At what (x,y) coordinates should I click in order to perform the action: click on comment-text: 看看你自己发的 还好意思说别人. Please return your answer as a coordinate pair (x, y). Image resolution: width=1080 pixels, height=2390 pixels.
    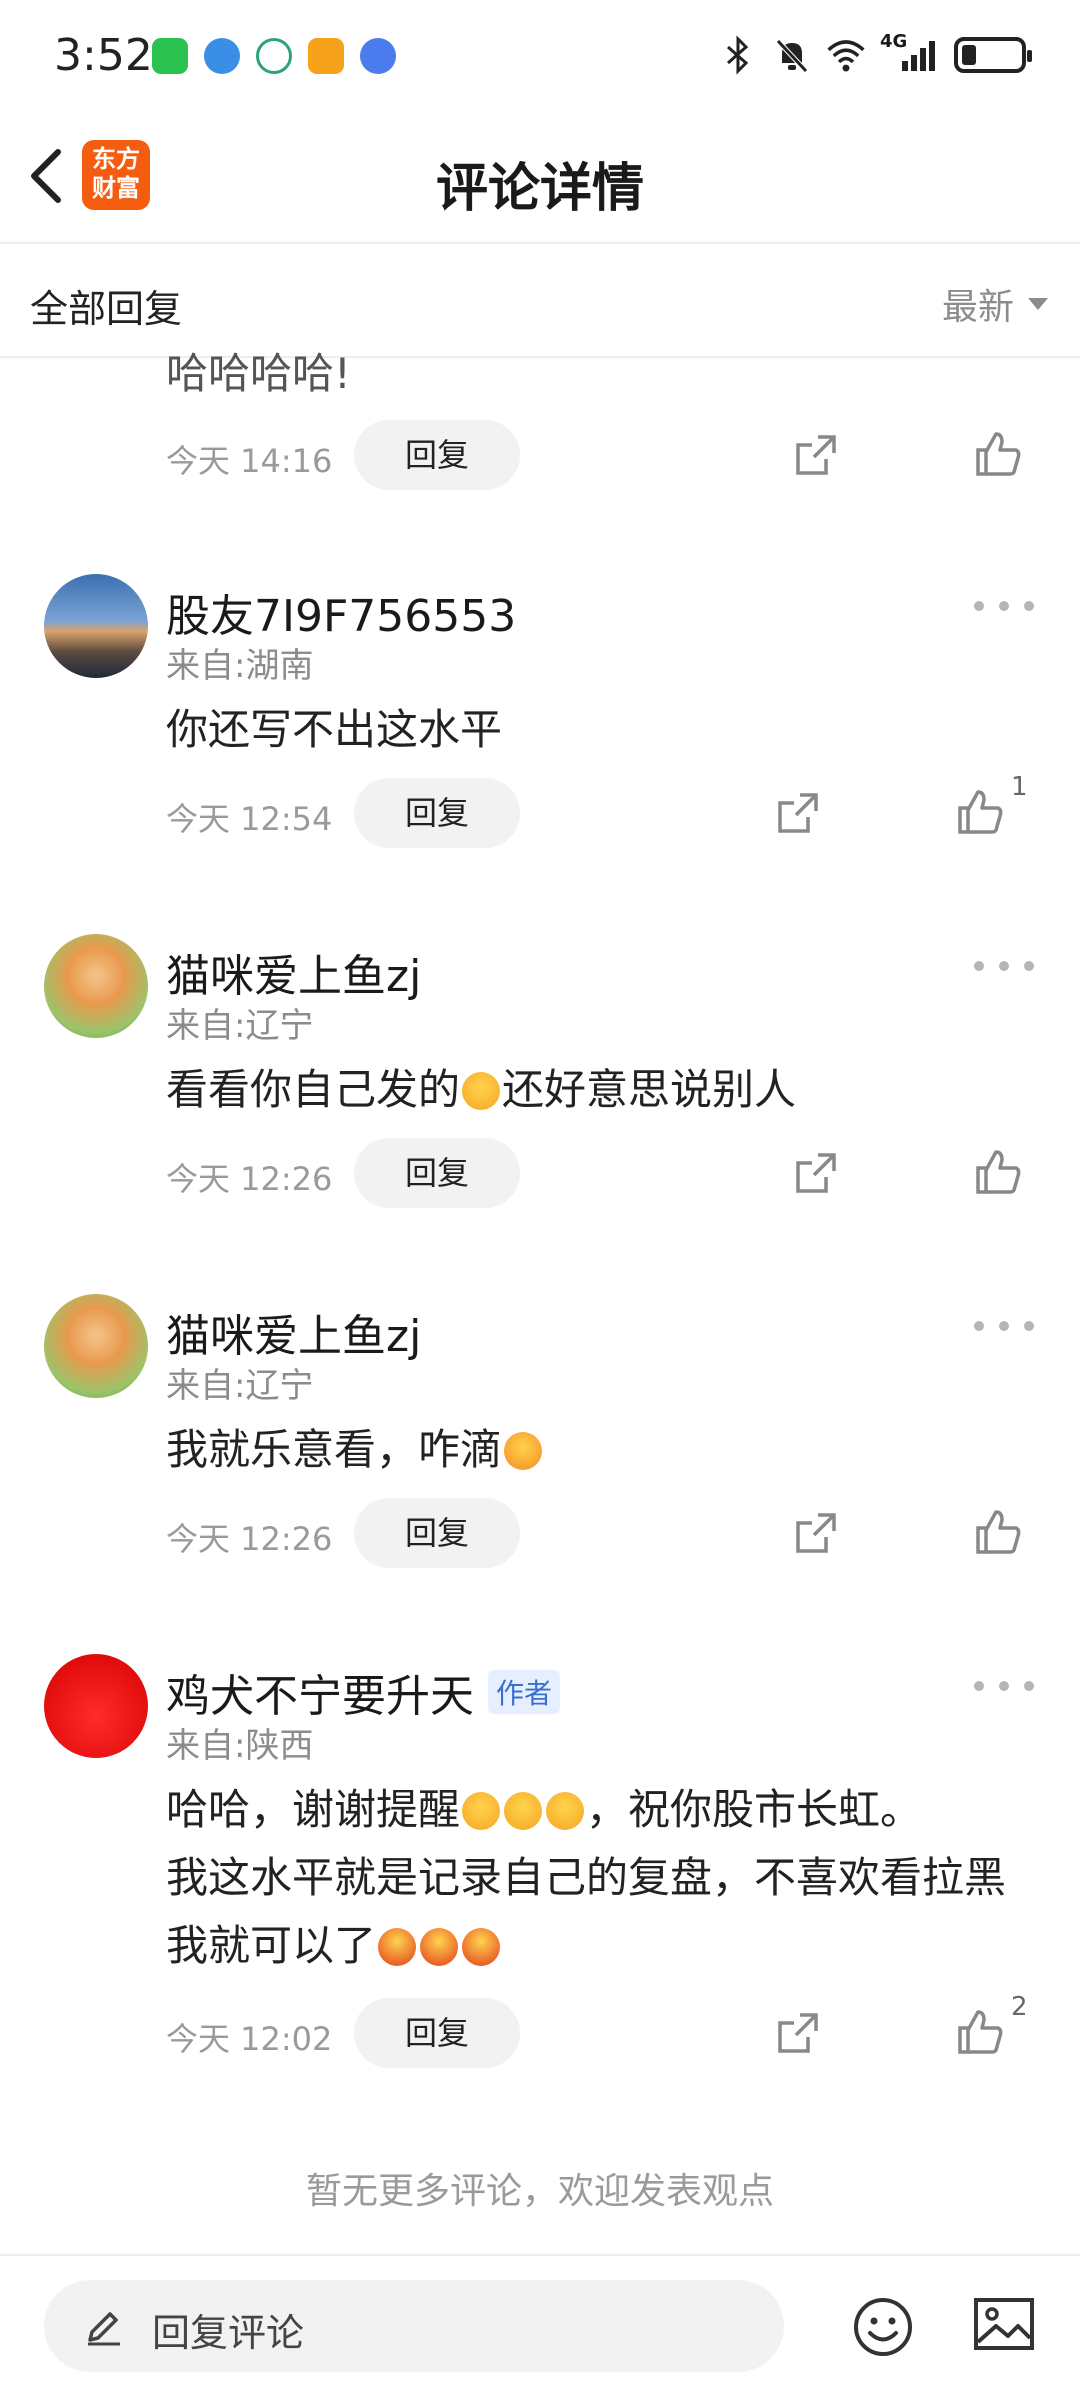
    Looking at the image, I should click on (606, 1090).